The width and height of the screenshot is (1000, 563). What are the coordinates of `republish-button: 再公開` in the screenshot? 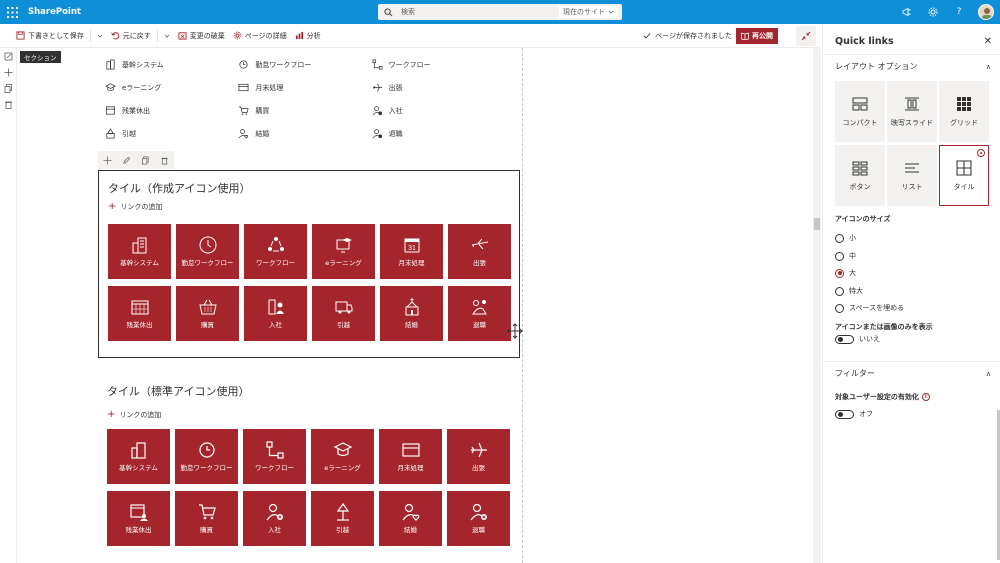 It's located at (757, 36).